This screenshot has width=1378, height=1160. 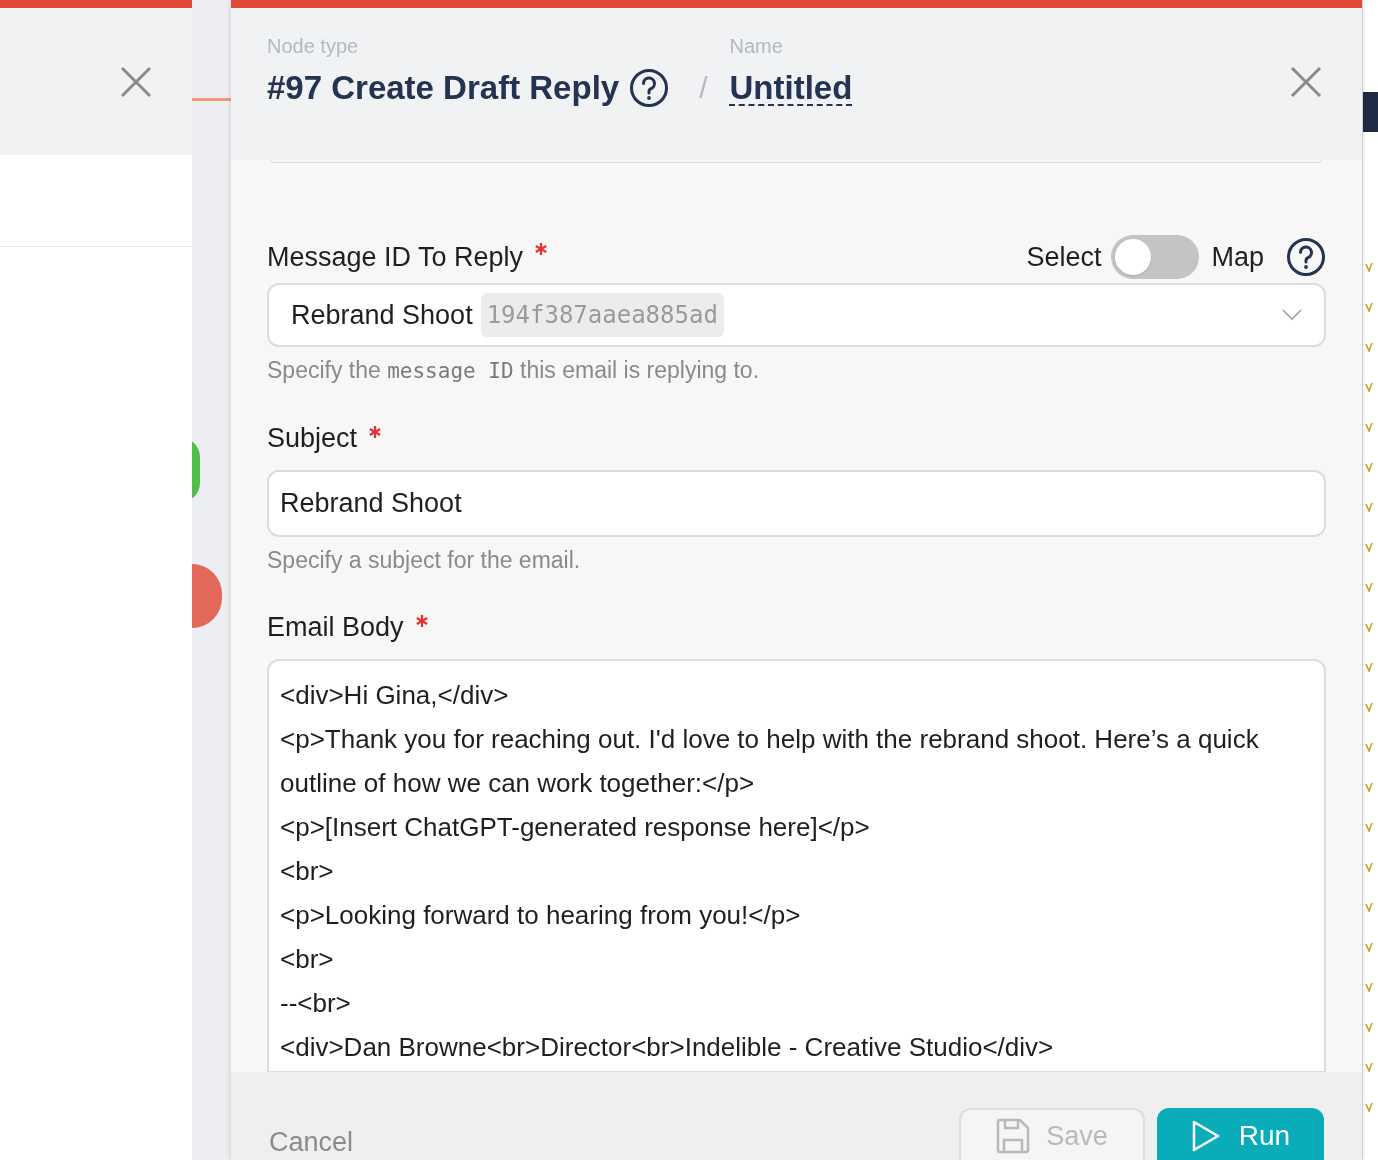 I want to click on id-tag: 194f387aaea885ad, so click(x=602, y=315).